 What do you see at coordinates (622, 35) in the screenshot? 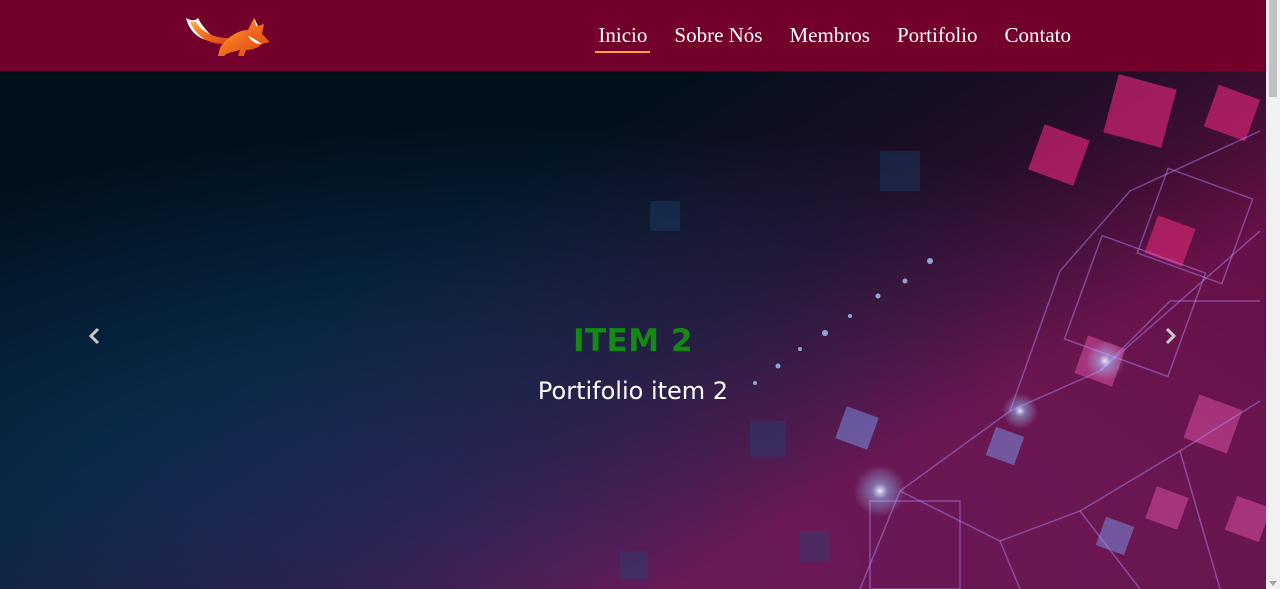
I see `nav-link-inicio: Inicio` at bounding box center [622, 35].